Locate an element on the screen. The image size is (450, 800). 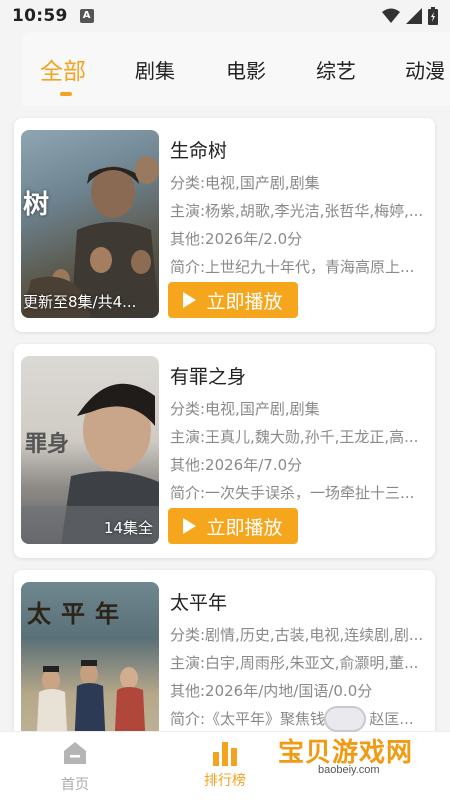
tab-series: 剧集 is located at coordinates (155, 69).